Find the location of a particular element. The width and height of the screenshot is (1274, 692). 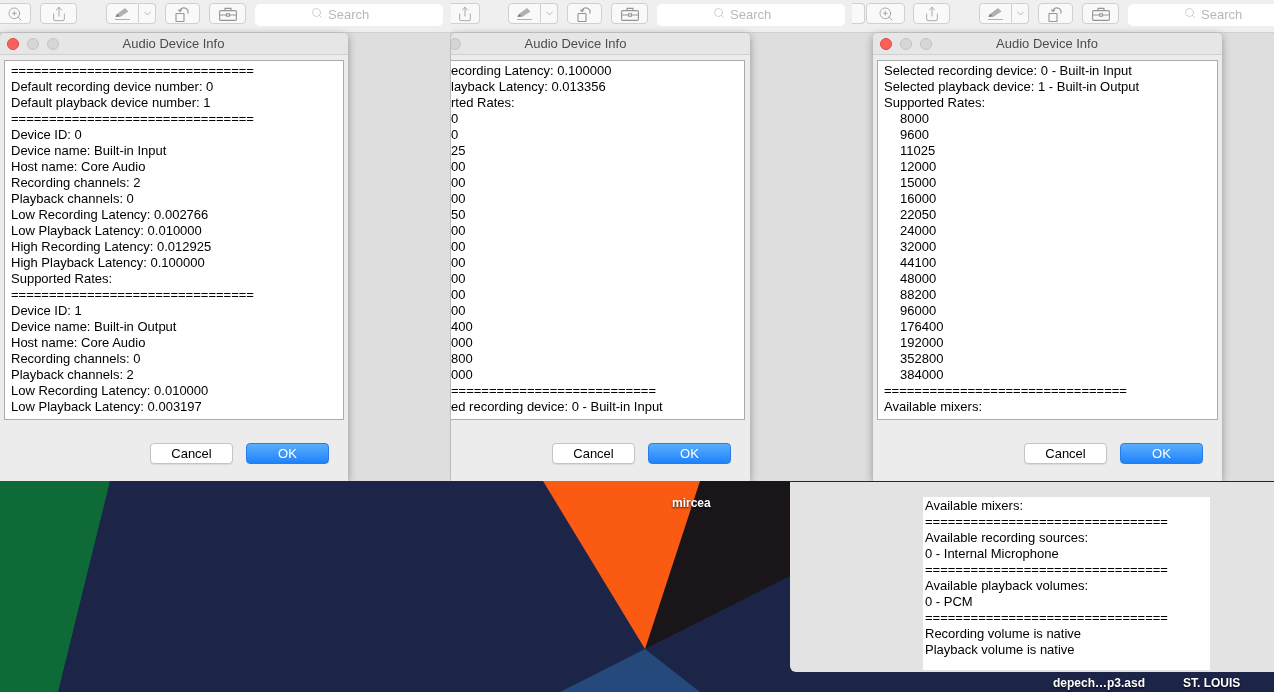

output-line: 0 - Internal Microphone is located at coordinates (992, 554).